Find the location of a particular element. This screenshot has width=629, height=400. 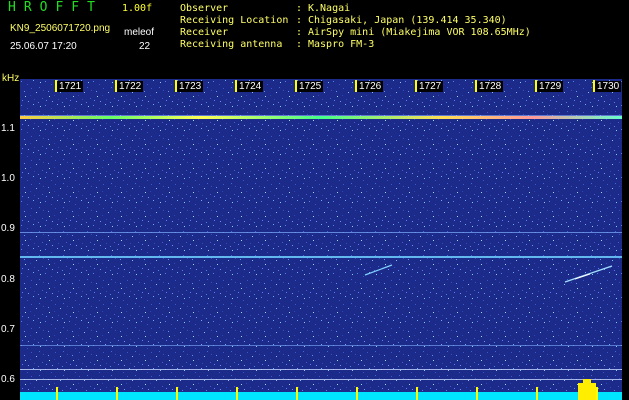

info-key: Receiver is located at coordinates (204, 32).